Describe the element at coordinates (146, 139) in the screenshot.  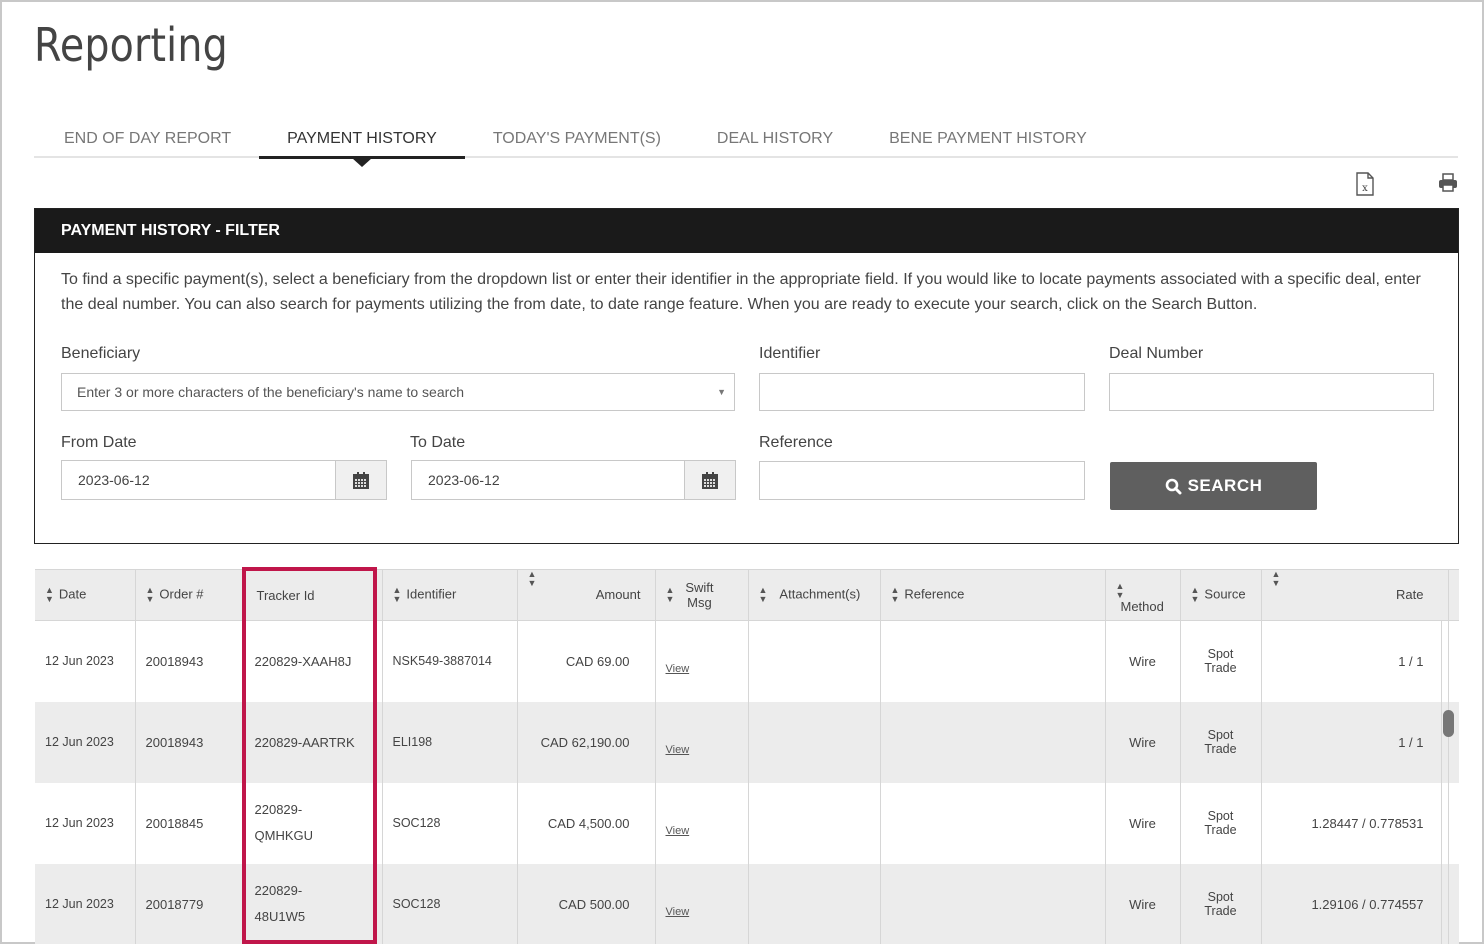
I see `tab-end-of-day-report: END OF DAY REPORT` at that location.